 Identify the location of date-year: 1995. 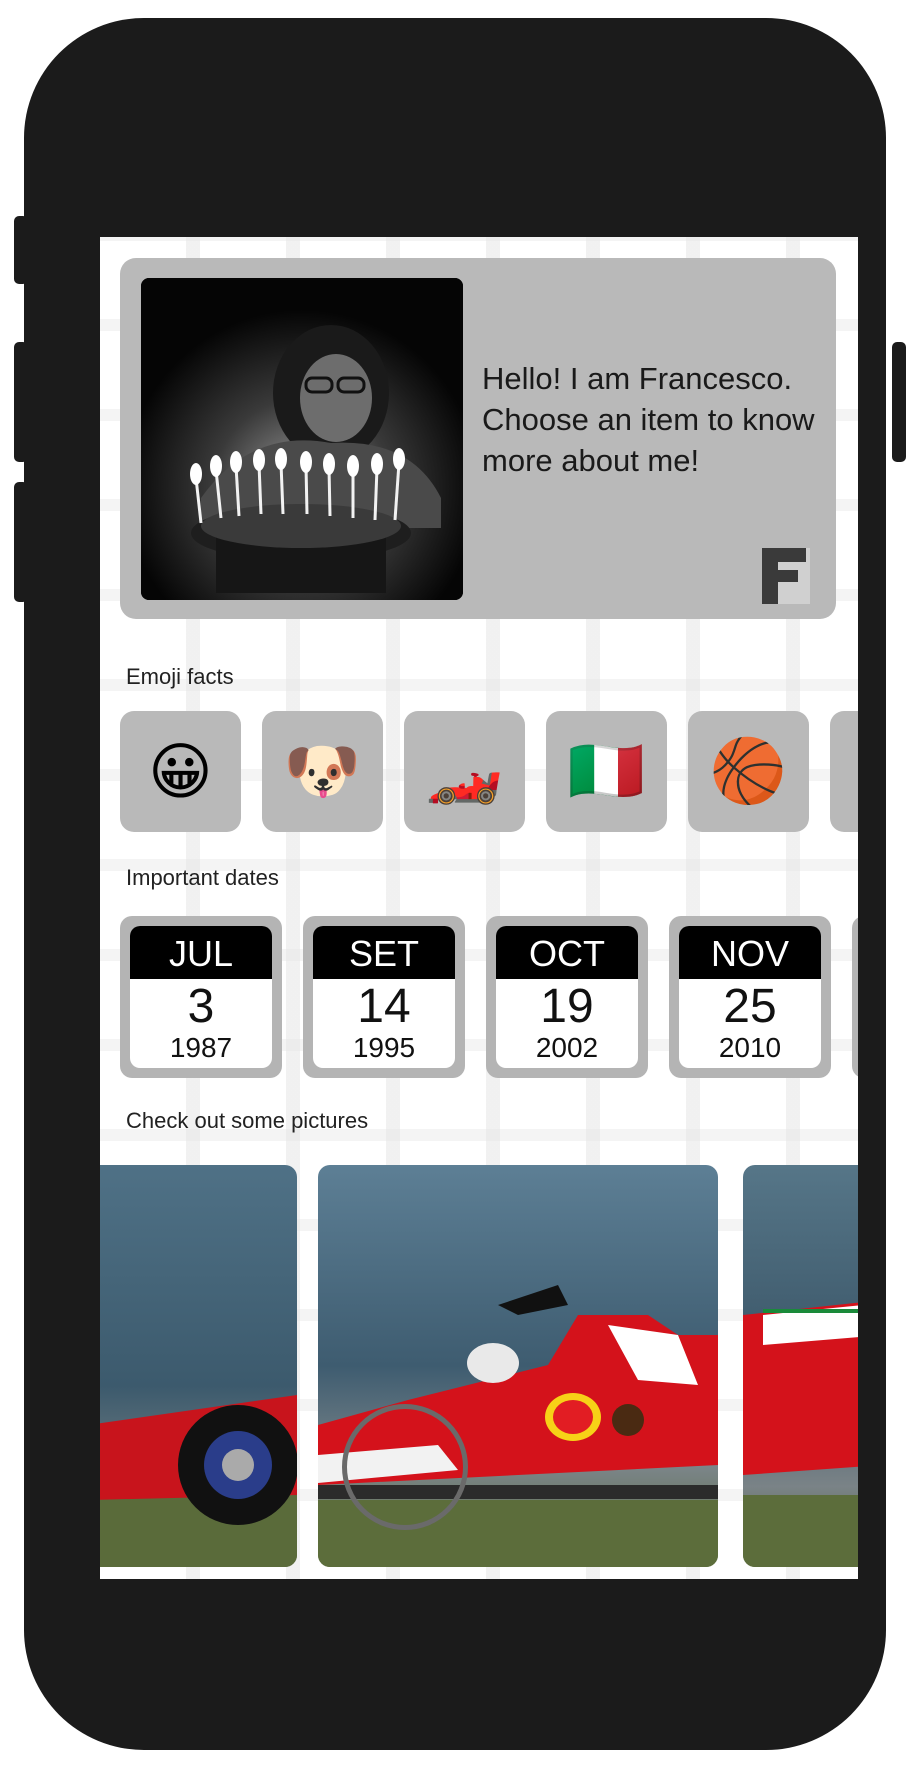
(384, 1047).